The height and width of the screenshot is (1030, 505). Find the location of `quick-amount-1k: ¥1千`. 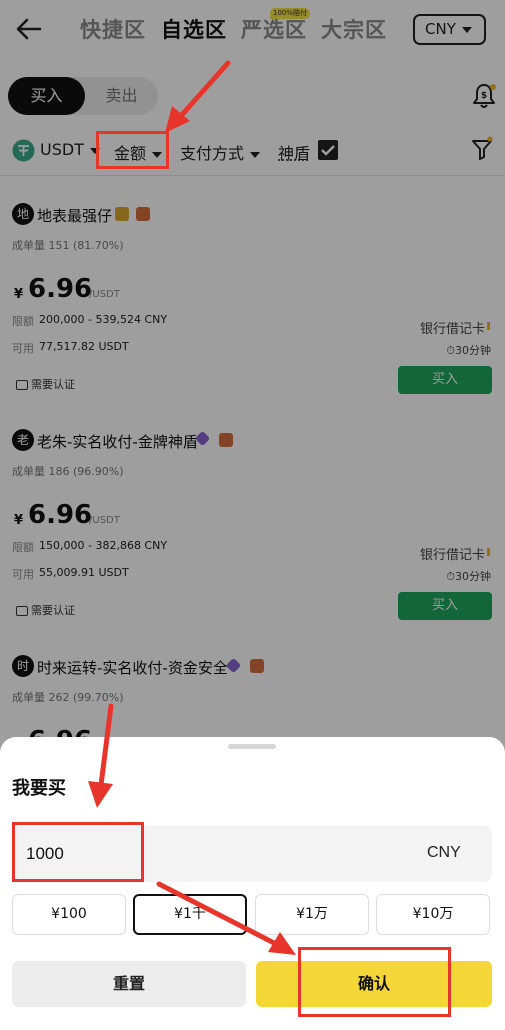

quick-amount-1k: ¥1千 is located at coordinates (190, 914).